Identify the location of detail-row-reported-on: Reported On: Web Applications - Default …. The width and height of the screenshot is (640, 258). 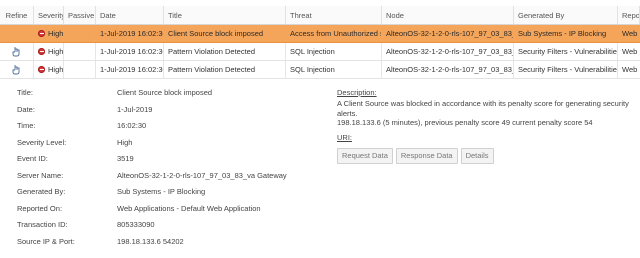
(162, 212).